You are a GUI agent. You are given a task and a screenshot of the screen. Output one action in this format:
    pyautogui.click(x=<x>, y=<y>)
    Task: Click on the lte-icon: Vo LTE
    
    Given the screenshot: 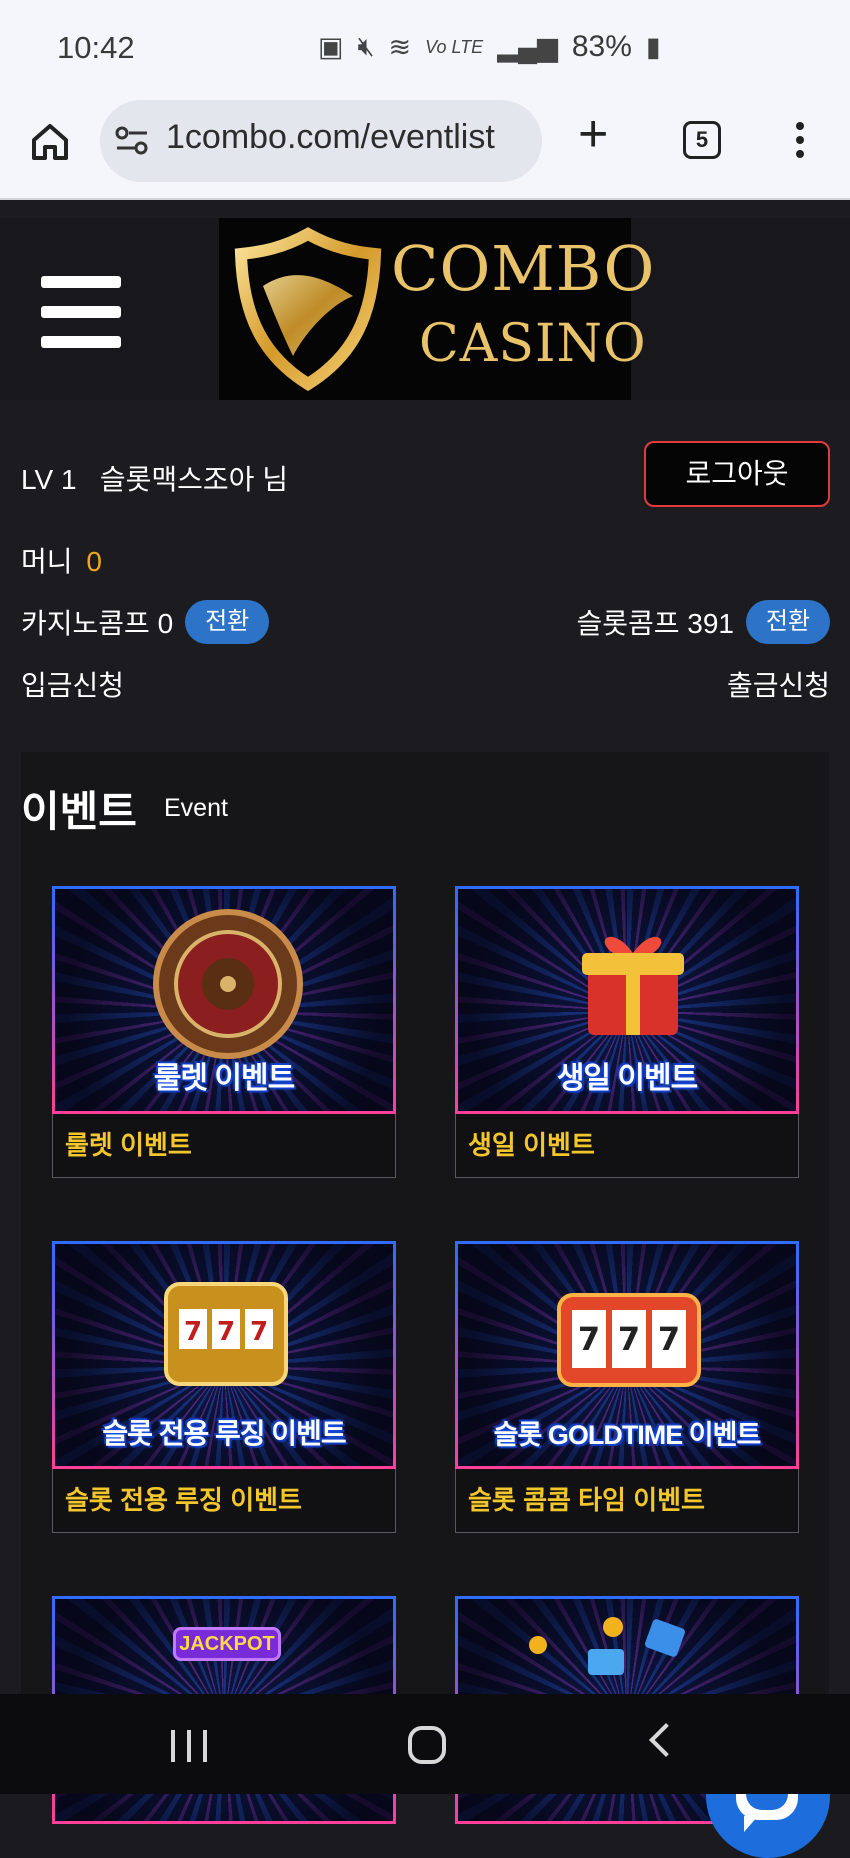 What is the action you would take?
    pyautogui.click(x=454, y=46)
    